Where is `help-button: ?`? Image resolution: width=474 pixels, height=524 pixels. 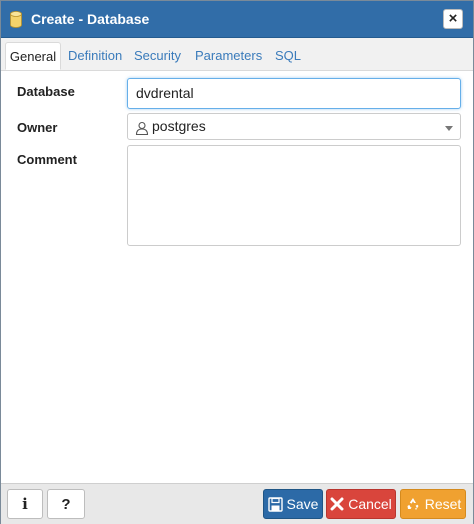 help-button: ? is located at coordinates (66, 504).